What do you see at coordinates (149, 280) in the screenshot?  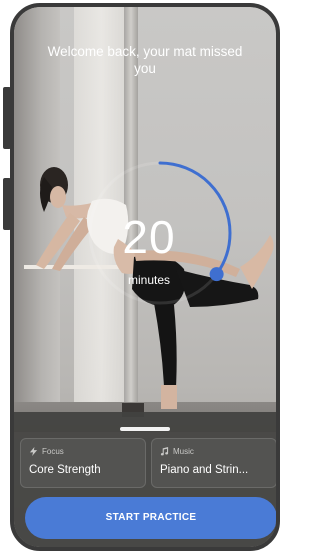 I see `timer-unit-label: minutes` at bounding box center [149, 280].